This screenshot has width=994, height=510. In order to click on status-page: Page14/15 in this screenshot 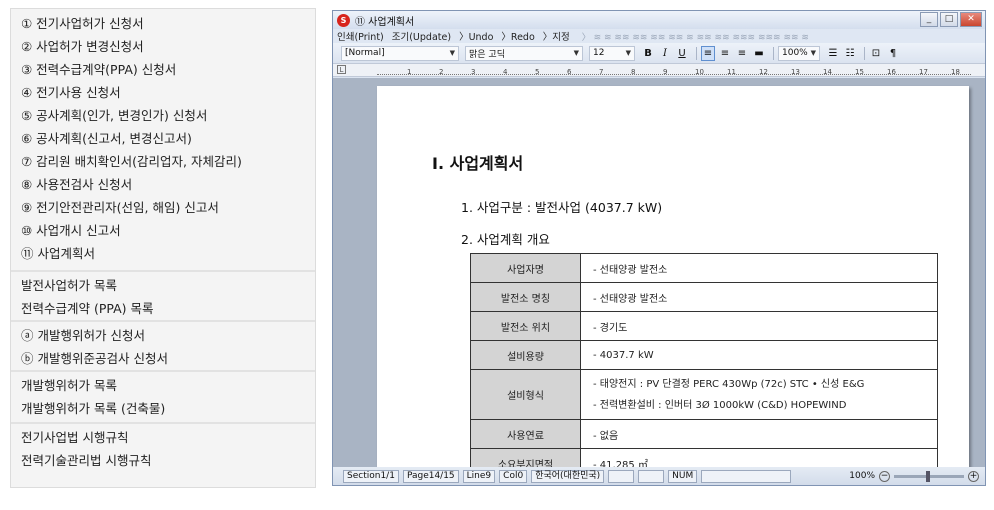, I will do `click(430, 476)`.